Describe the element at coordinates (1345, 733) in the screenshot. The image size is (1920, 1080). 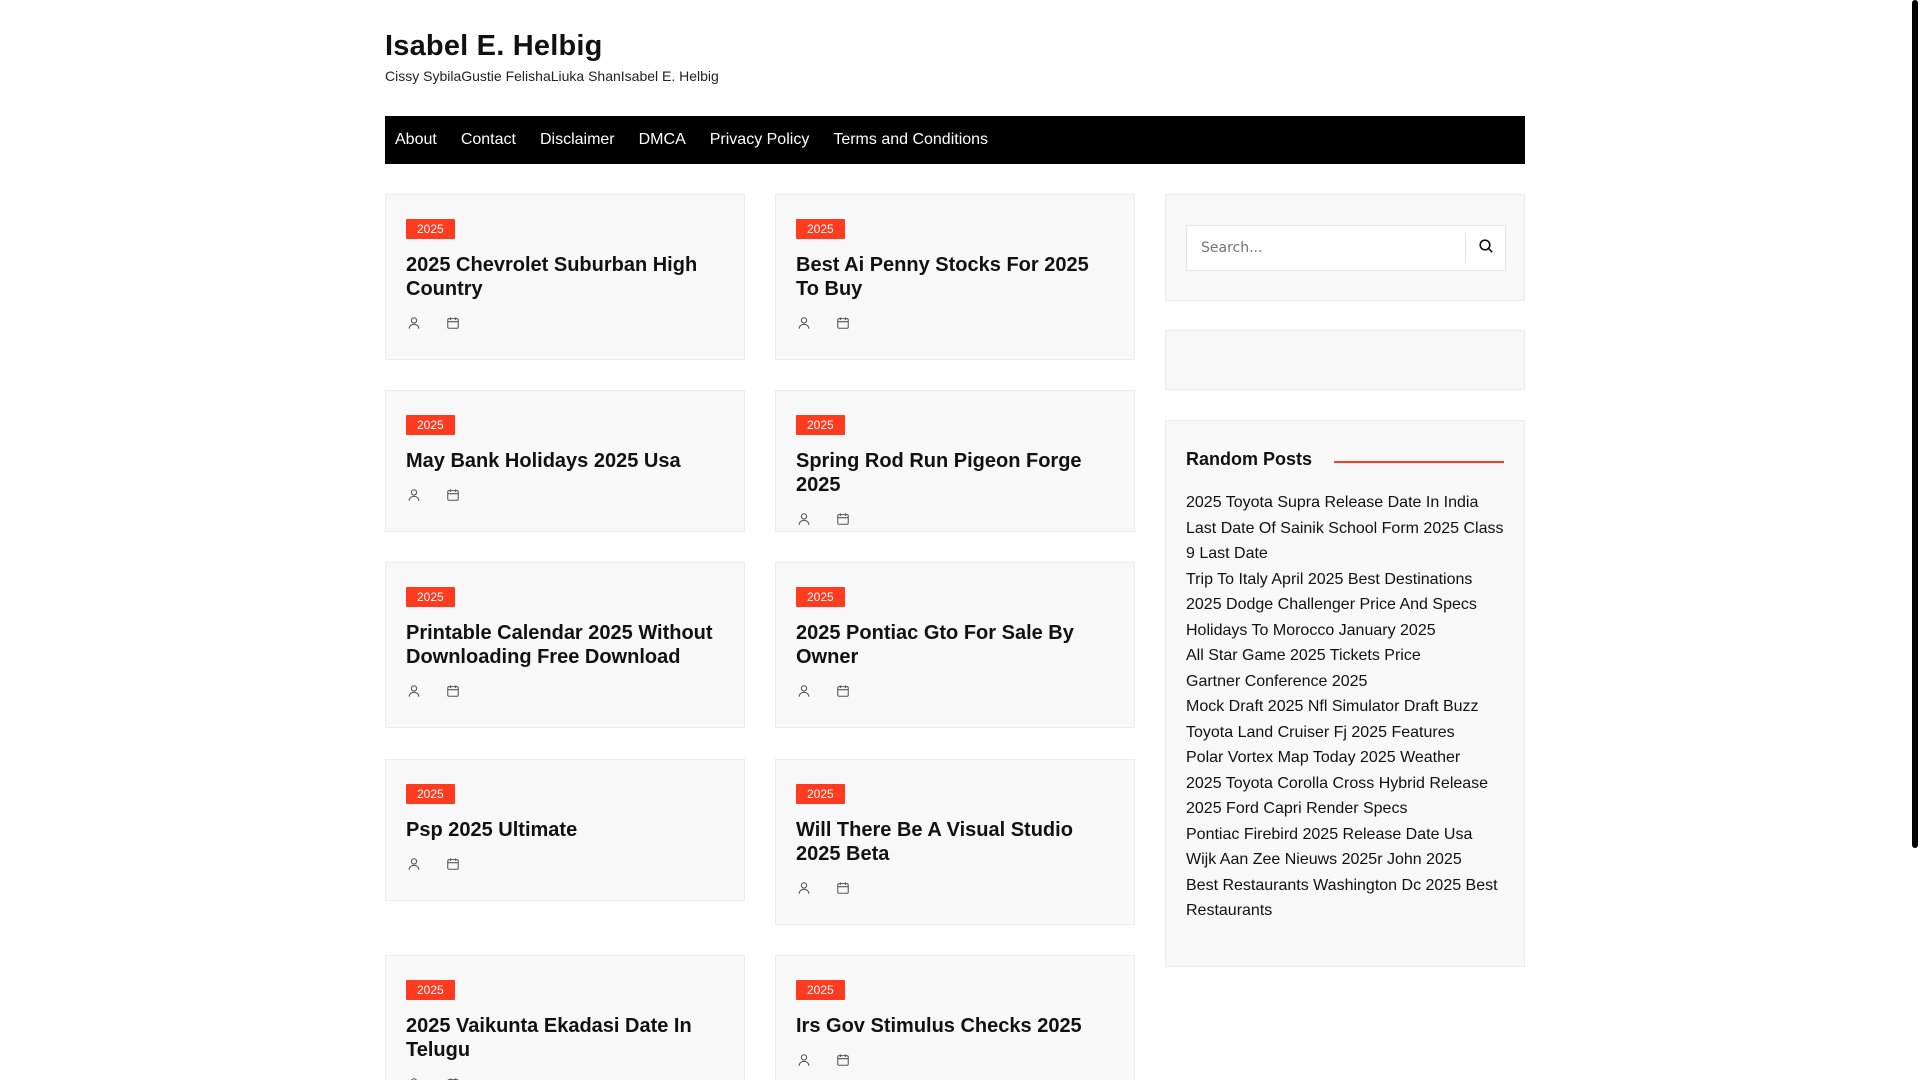
I see `random-post-link: Toyota Land Cruiser Fj 2025 Features` at that location.